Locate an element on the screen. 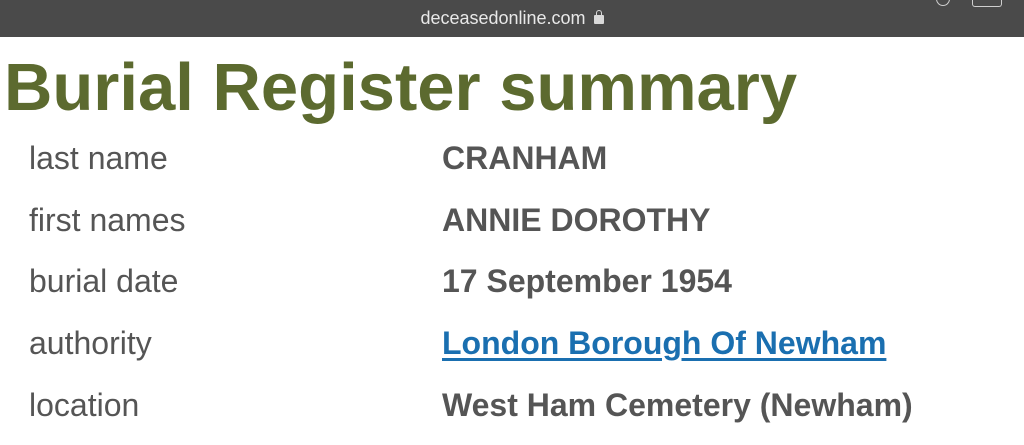 The image size is (1024, 445). field-value: ANNIE DOROTHY is located at coordinates (576, 220).